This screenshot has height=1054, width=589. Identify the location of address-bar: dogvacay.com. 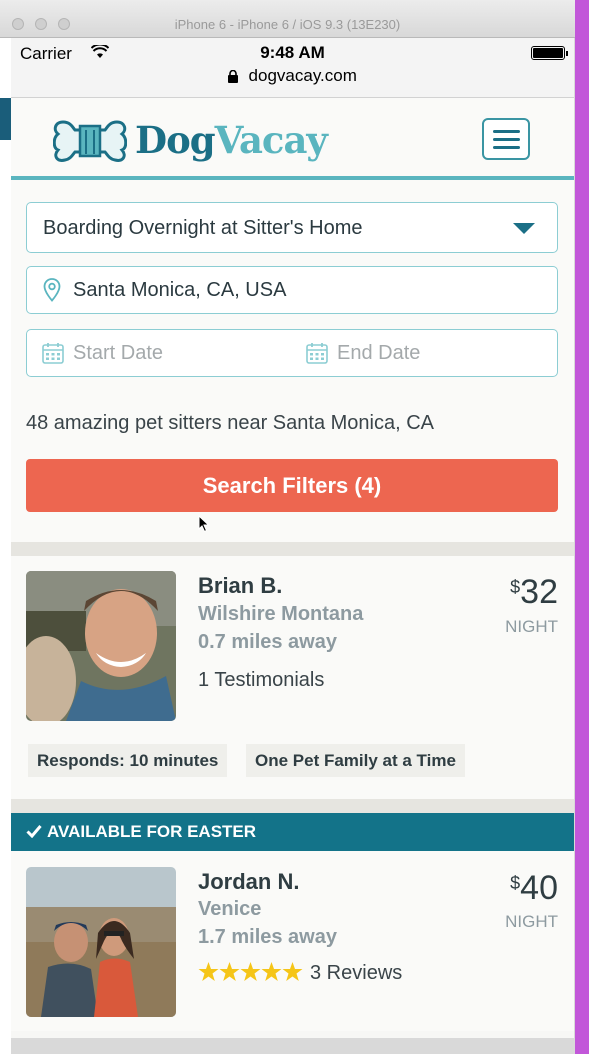
(292, 82).